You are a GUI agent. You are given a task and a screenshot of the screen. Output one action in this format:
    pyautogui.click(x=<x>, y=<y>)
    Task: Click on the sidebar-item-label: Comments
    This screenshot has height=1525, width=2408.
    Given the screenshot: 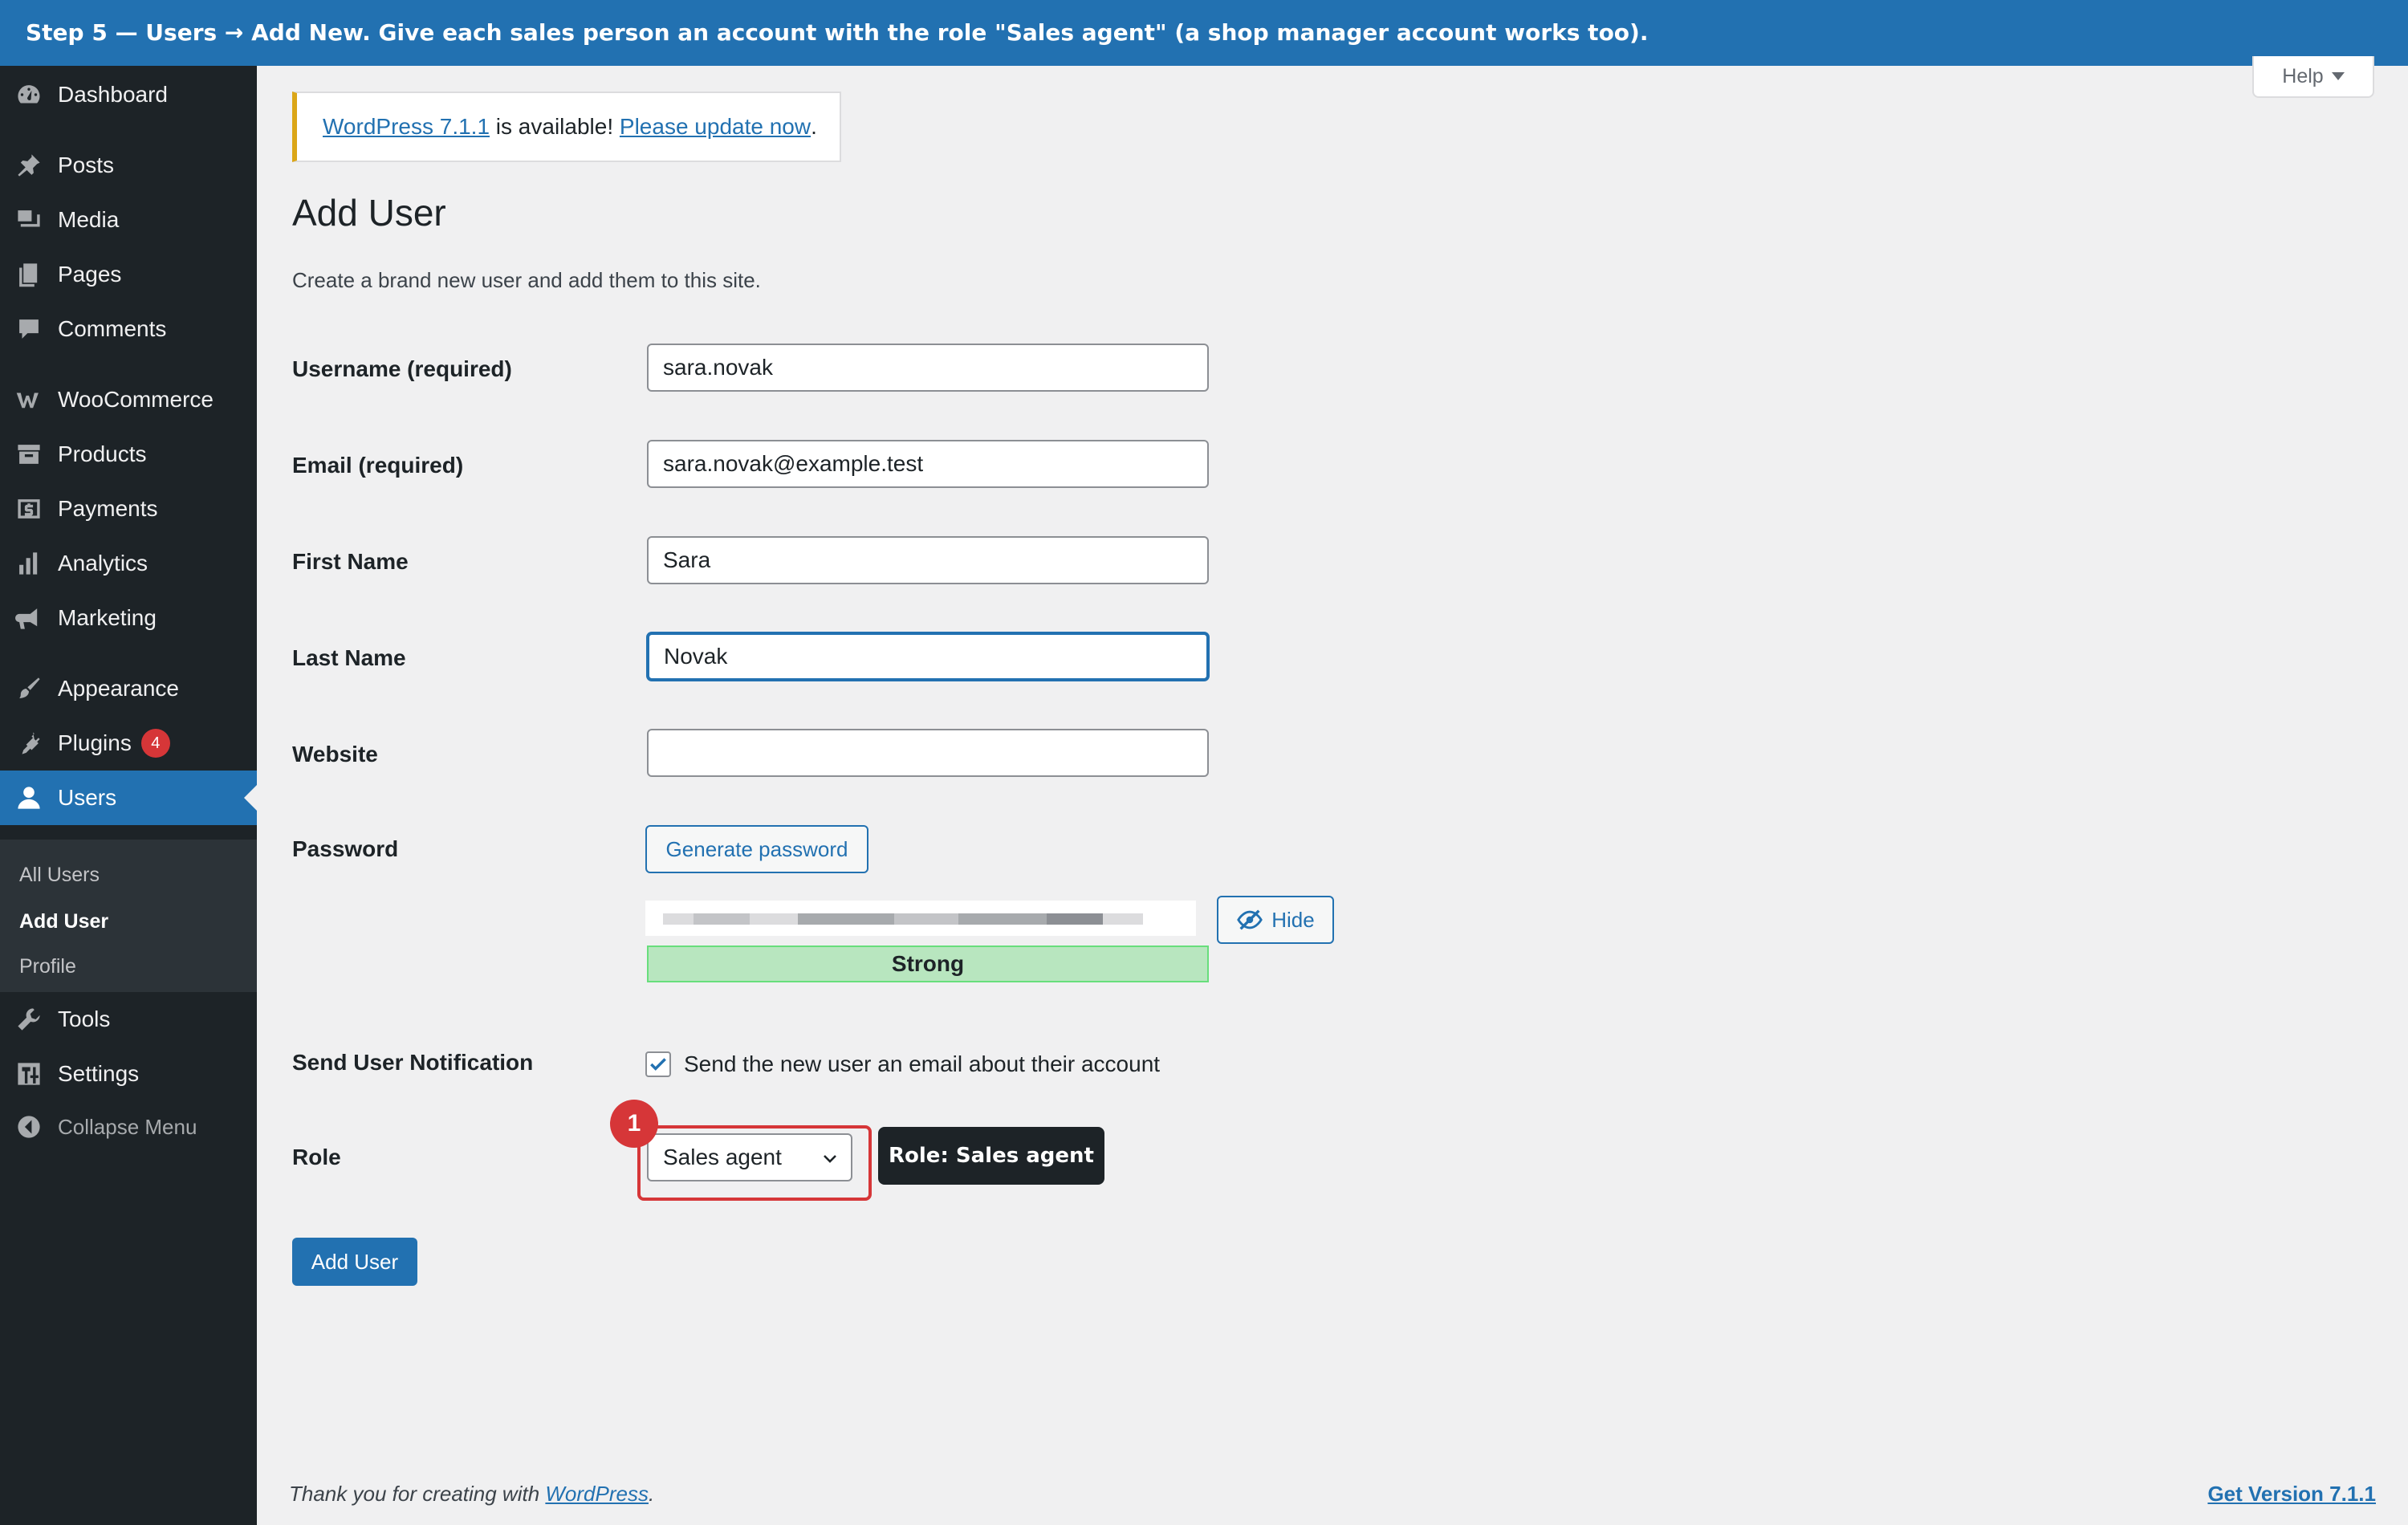 What is the action you would take?
    pyautogui.click(x=112, y=328)
    